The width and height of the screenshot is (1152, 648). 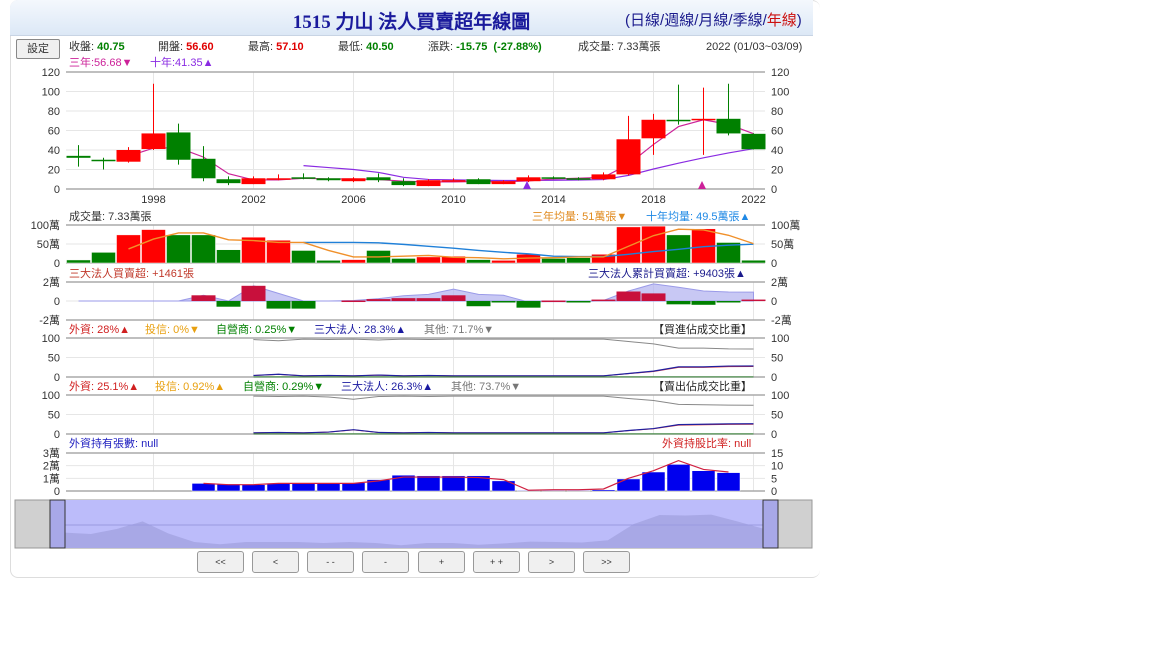 What do you see at coordinates (57, 264) in the screenshot?
I see `volume-ytick-left: 0` at bounding box center [57, 264].